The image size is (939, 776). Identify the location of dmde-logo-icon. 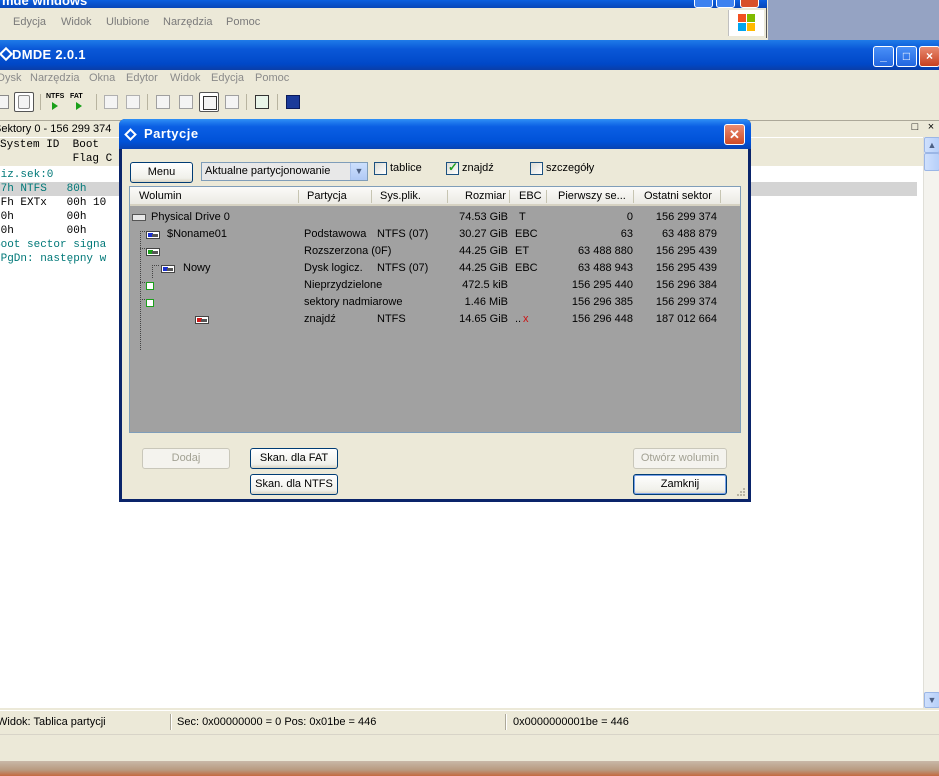
(293, 102).